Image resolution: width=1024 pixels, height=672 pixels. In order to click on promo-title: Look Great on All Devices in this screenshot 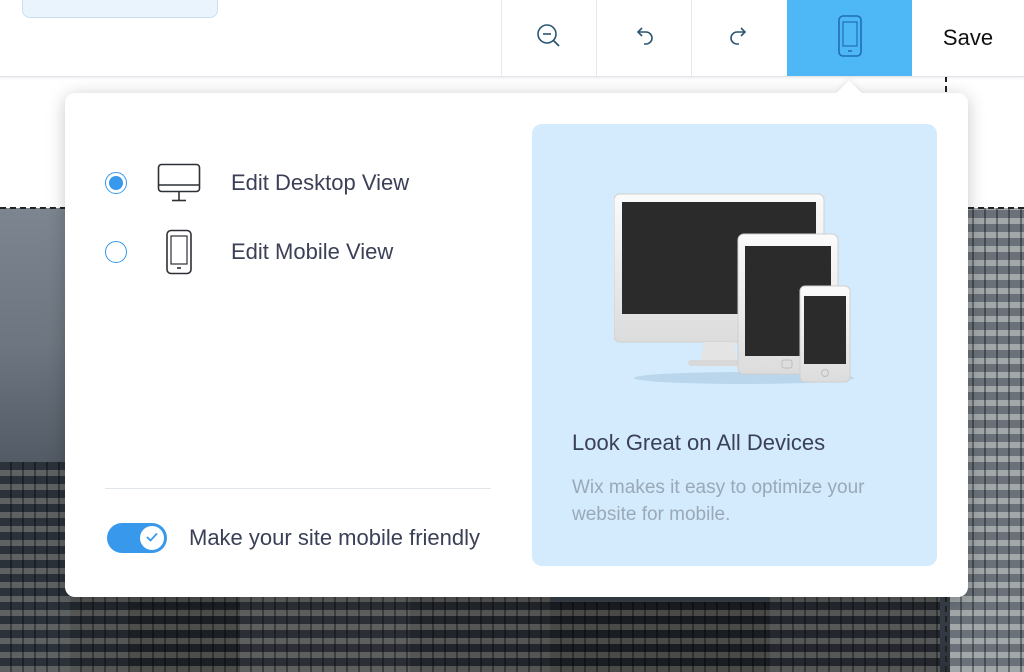, I will do `click(699, 442)`.